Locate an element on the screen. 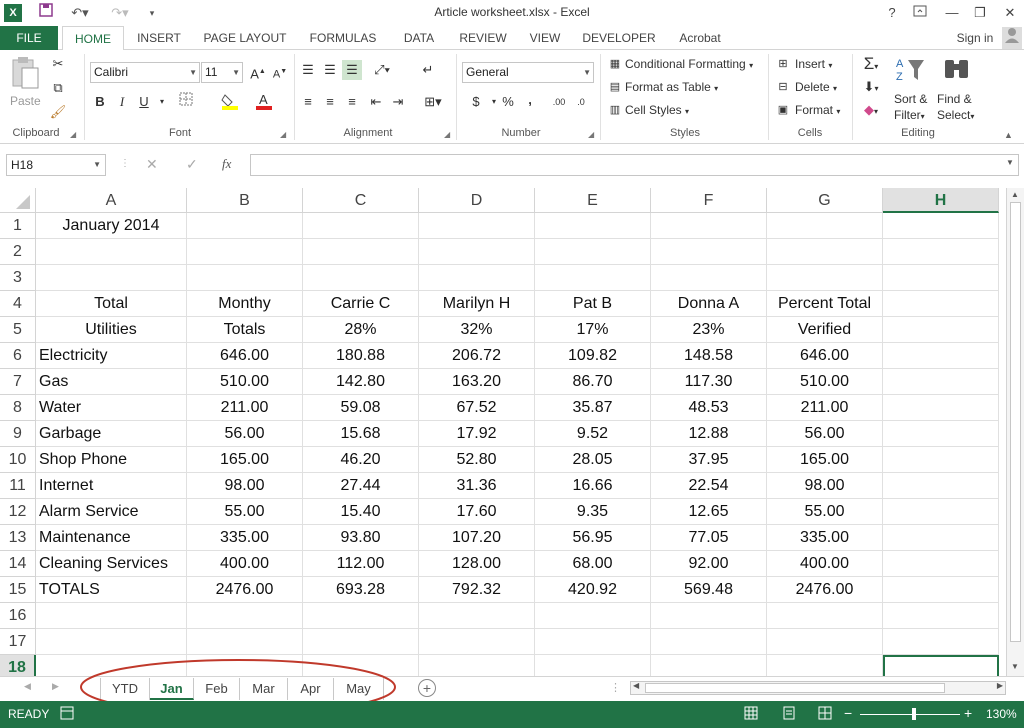 The height and width of the screenshot is (728, 1024). merge-center-icon: ⊞▾ is located at coordinates (433, 102).